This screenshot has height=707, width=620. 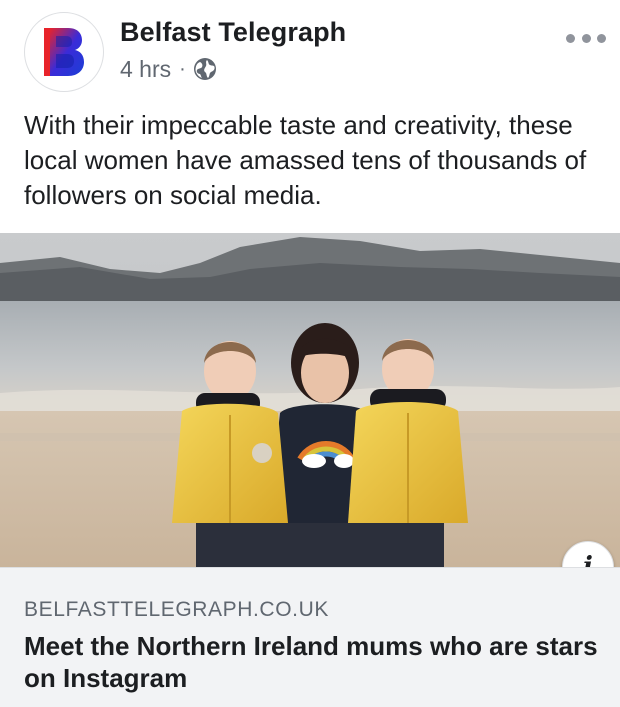 I want to click on more-options-icon, so click(x=586, y=38).